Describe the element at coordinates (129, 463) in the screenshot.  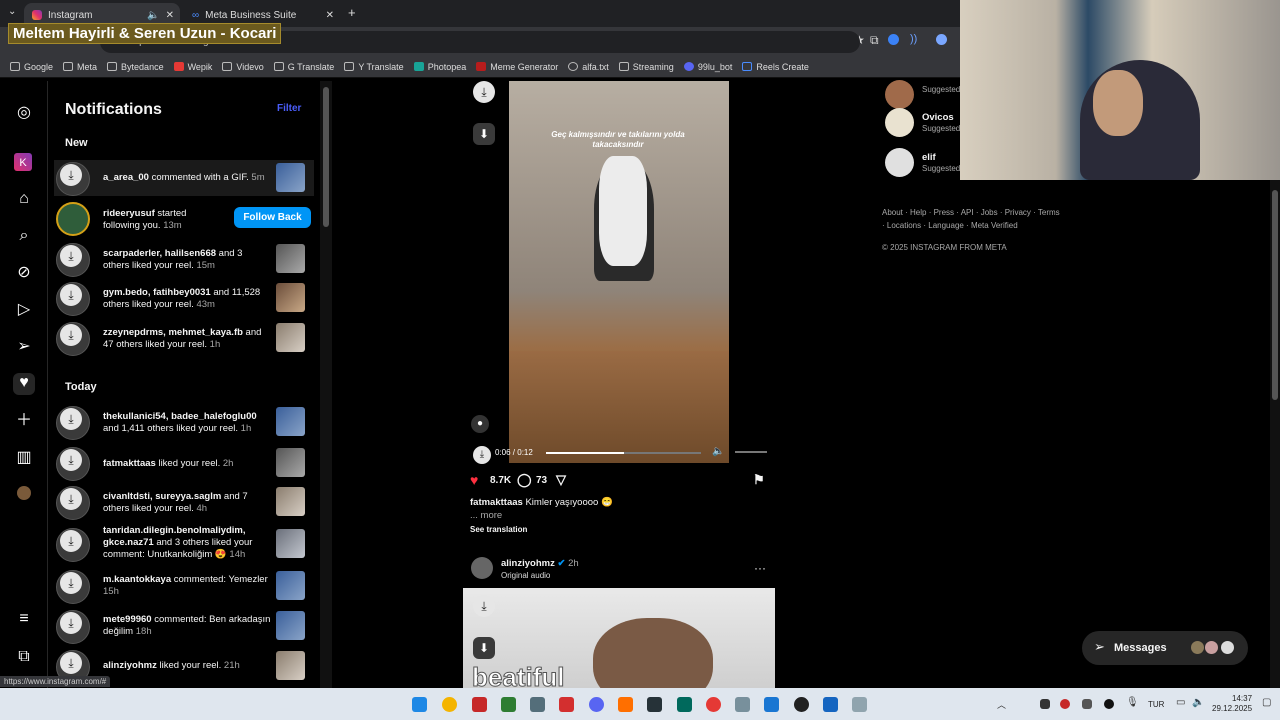
I see `notification-user: fatmakttaas` at that location.